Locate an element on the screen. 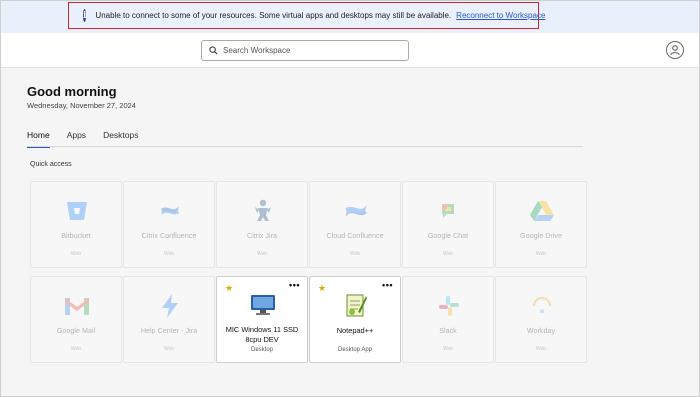 The width and height of the screenshot is (700, 397). jira-icon is located at coordinates (263, 211).